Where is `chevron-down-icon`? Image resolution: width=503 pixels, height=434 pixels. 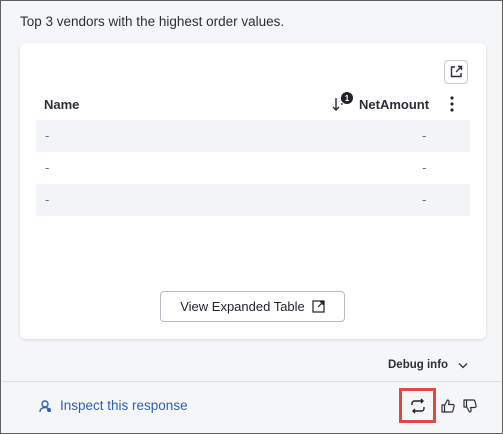 chevron-down-icon is located at coordinates (463, 365).